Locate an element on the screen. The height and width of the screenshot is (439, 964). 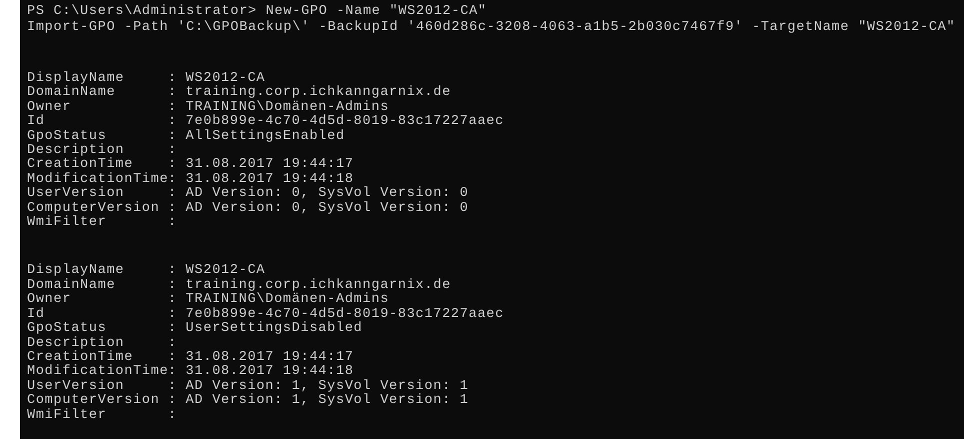
command-line: Import-GPO -Path 'C:\GPOBackup\' -BackupId '460d286c-3208-4063-a1b5-2b030c7467f9' -TargetName "WS2012-CA" is located at coordinates (491, 28).